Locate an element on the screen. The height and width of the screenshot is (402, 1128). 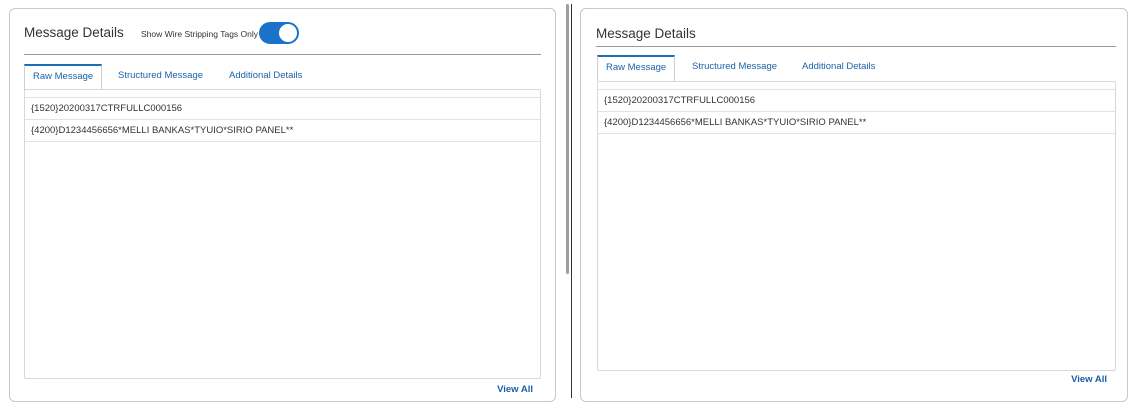
wire-stripping-toggle is located at coordinates (279, 33).